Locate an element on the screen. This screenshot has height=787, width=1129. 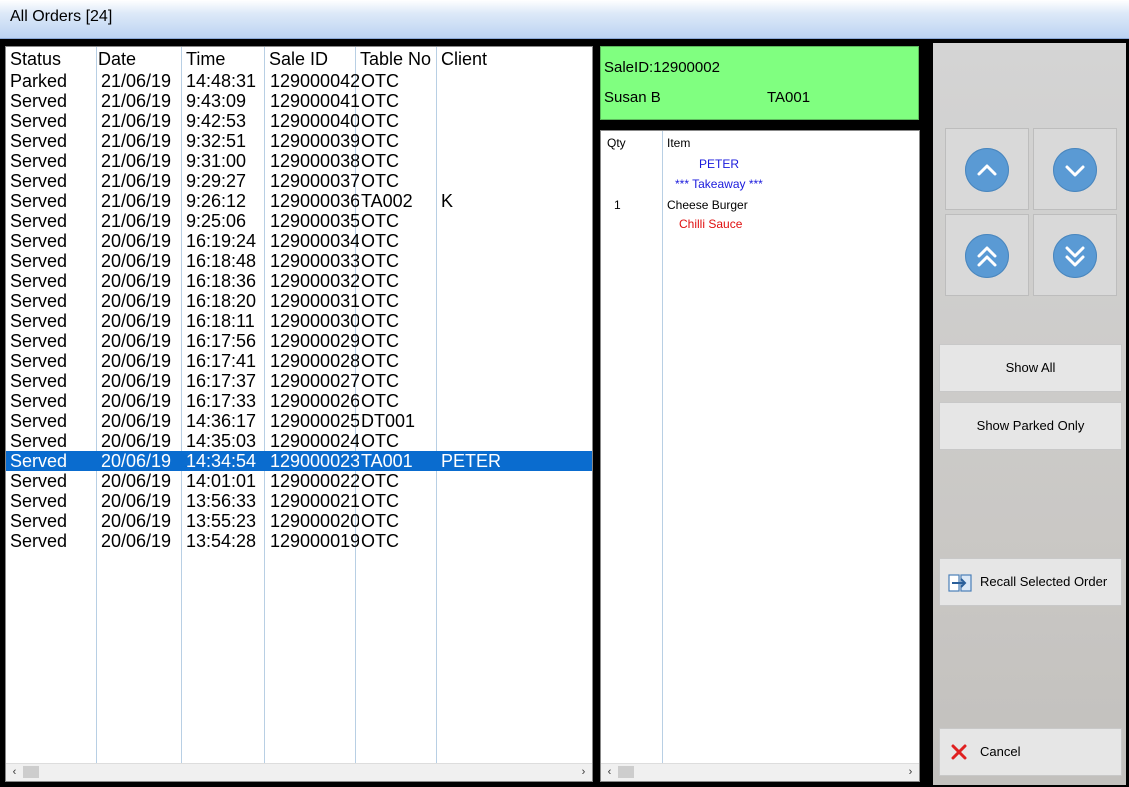
order-row: Served 21/06/19 9:29:27 129000037 OTC is located at coordinates (299, 181).